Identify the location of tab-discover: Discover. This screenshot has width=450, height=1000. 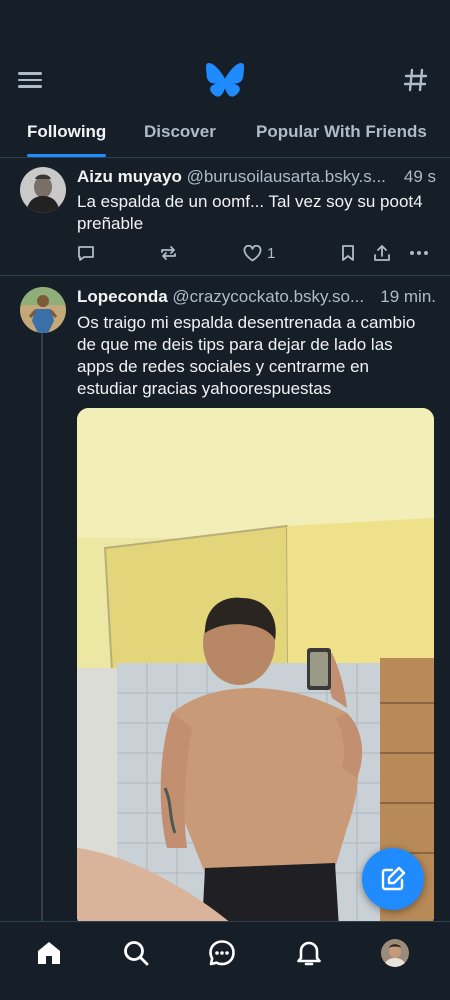
(180, 133).